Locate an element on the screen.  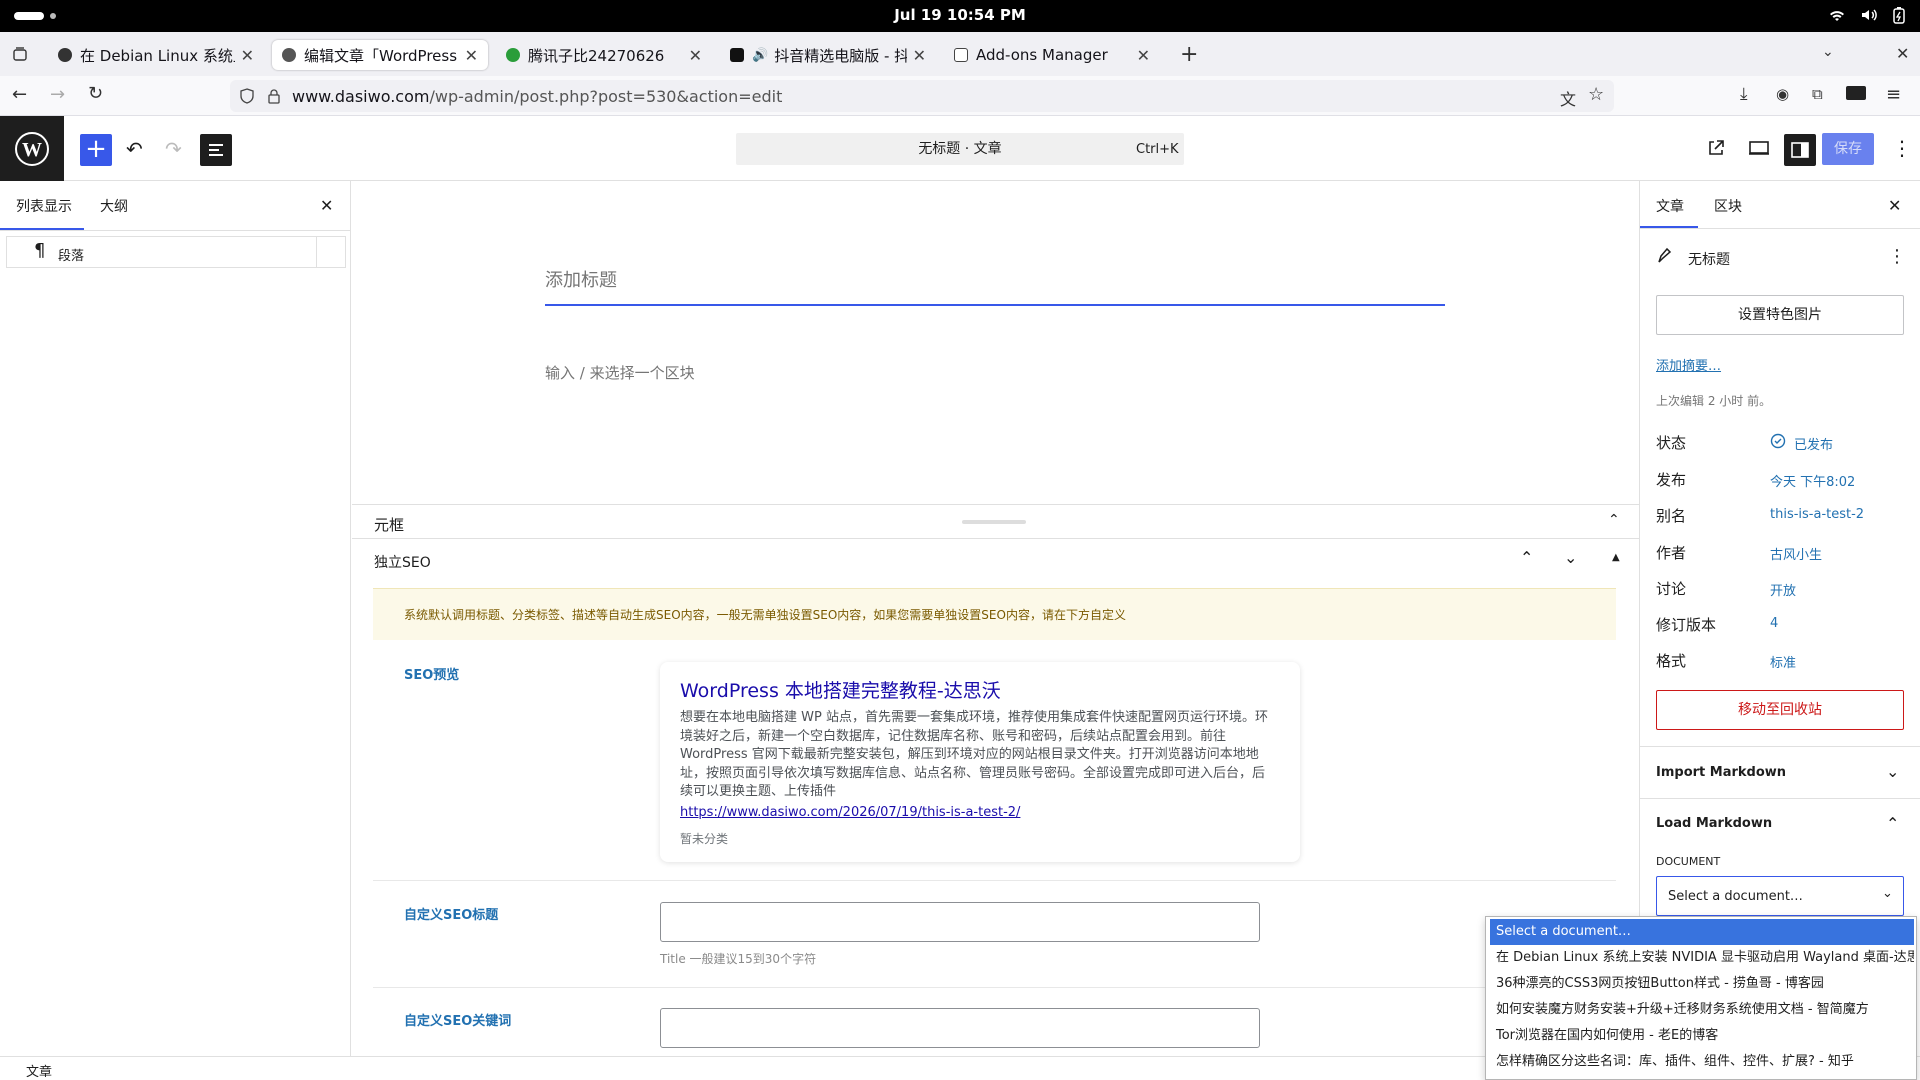
post-title-input: 添加标题 is located at coordinates (995, 279).